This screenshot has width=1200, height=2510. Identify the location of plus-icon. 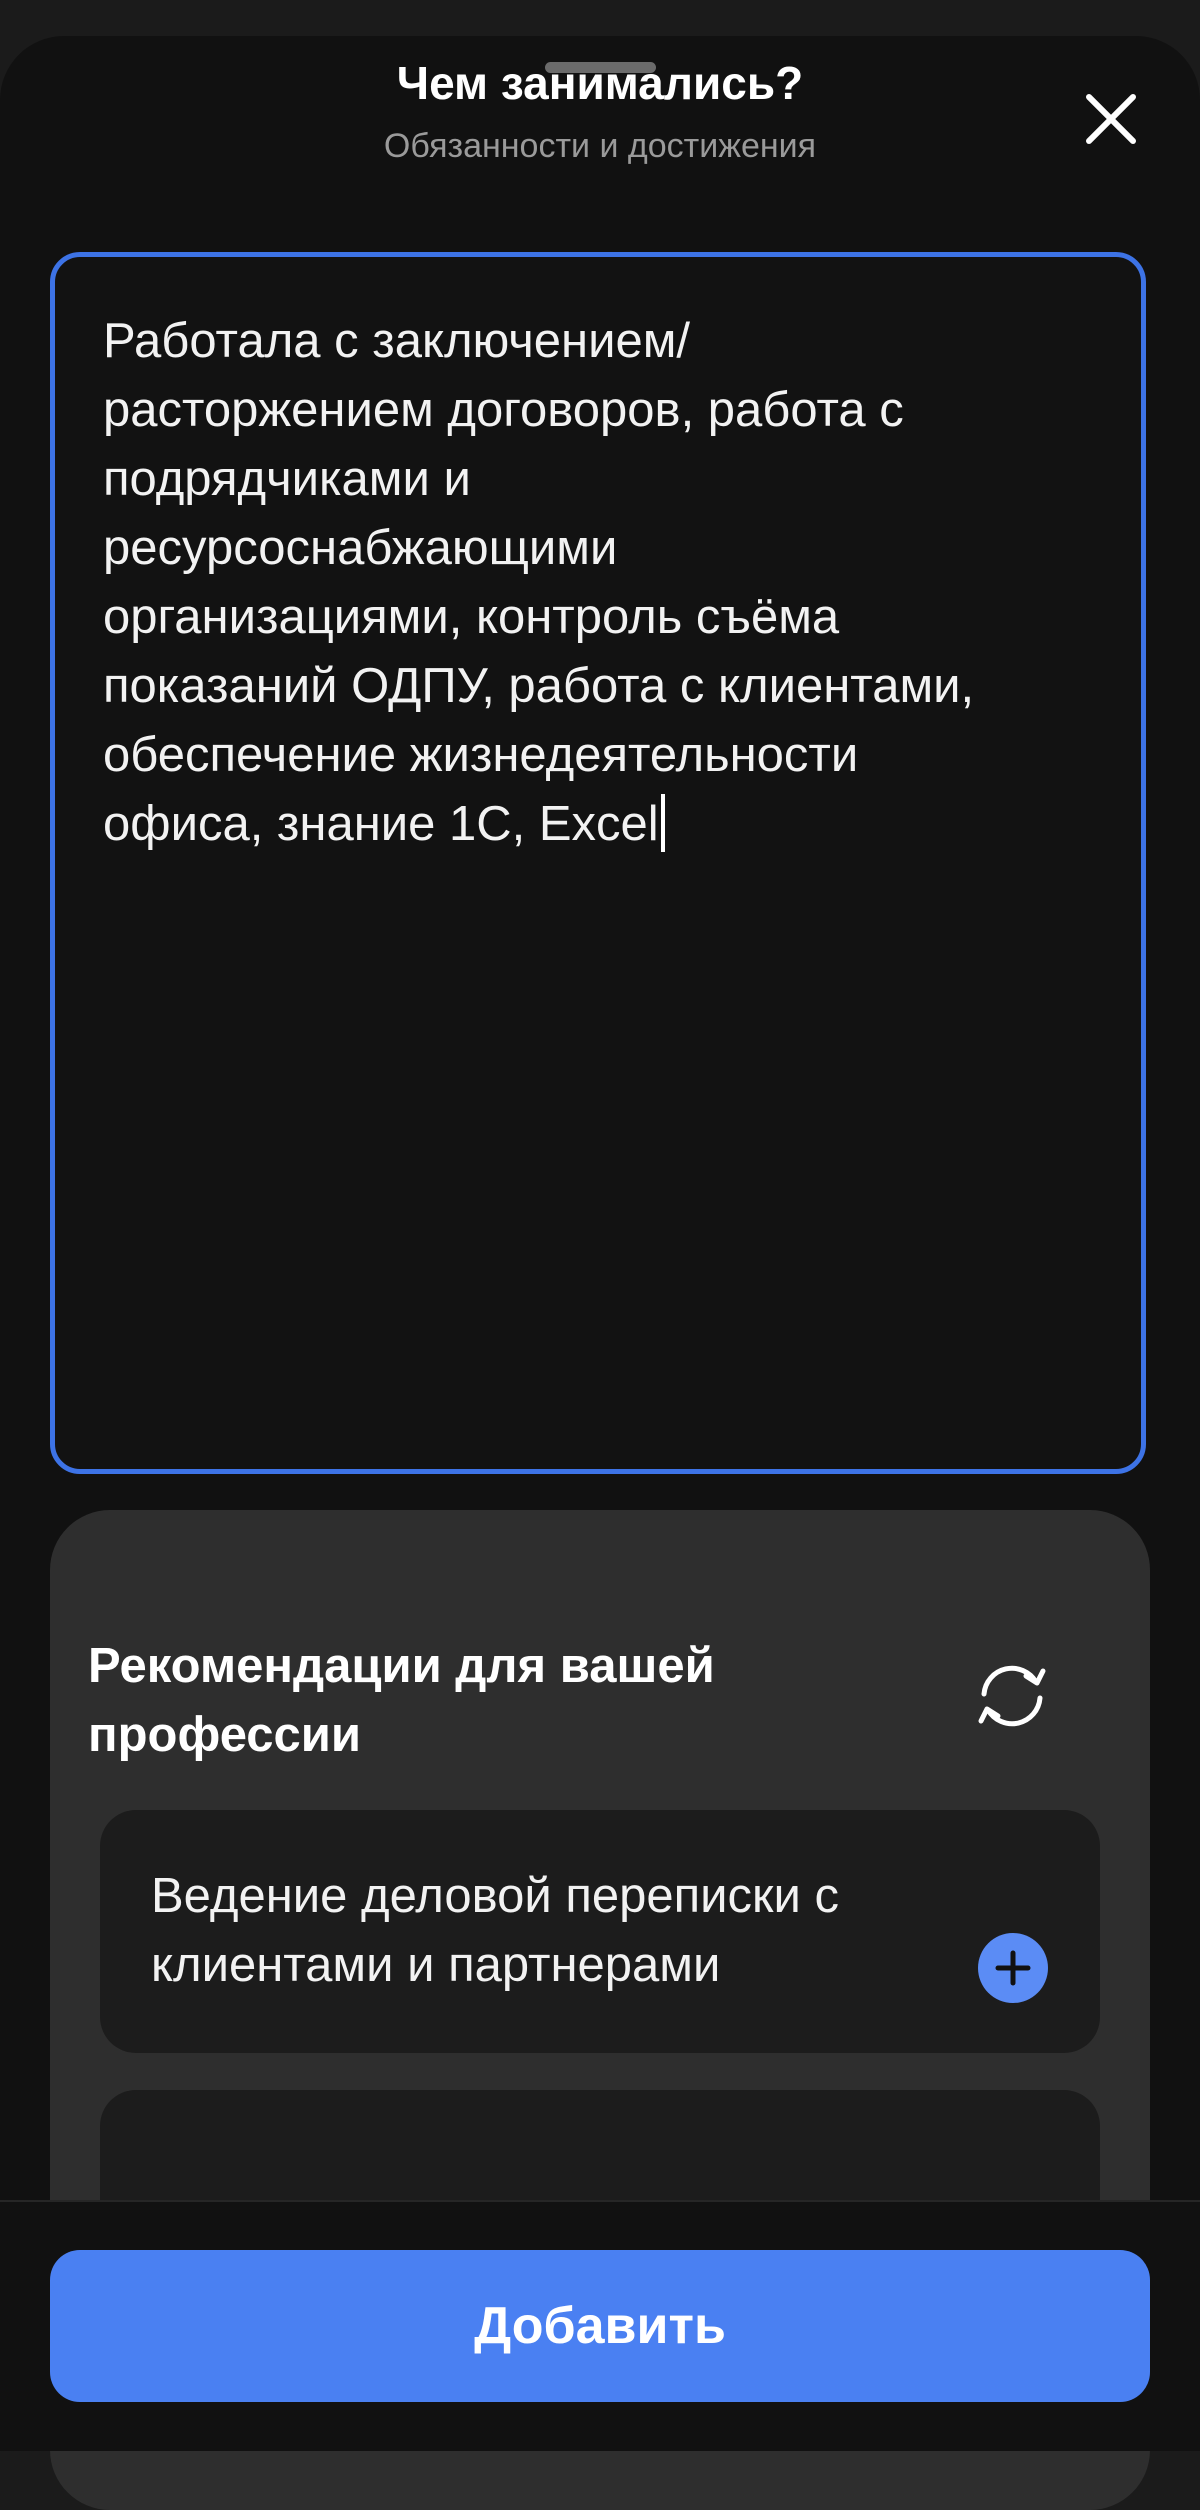
(1013, 1968).